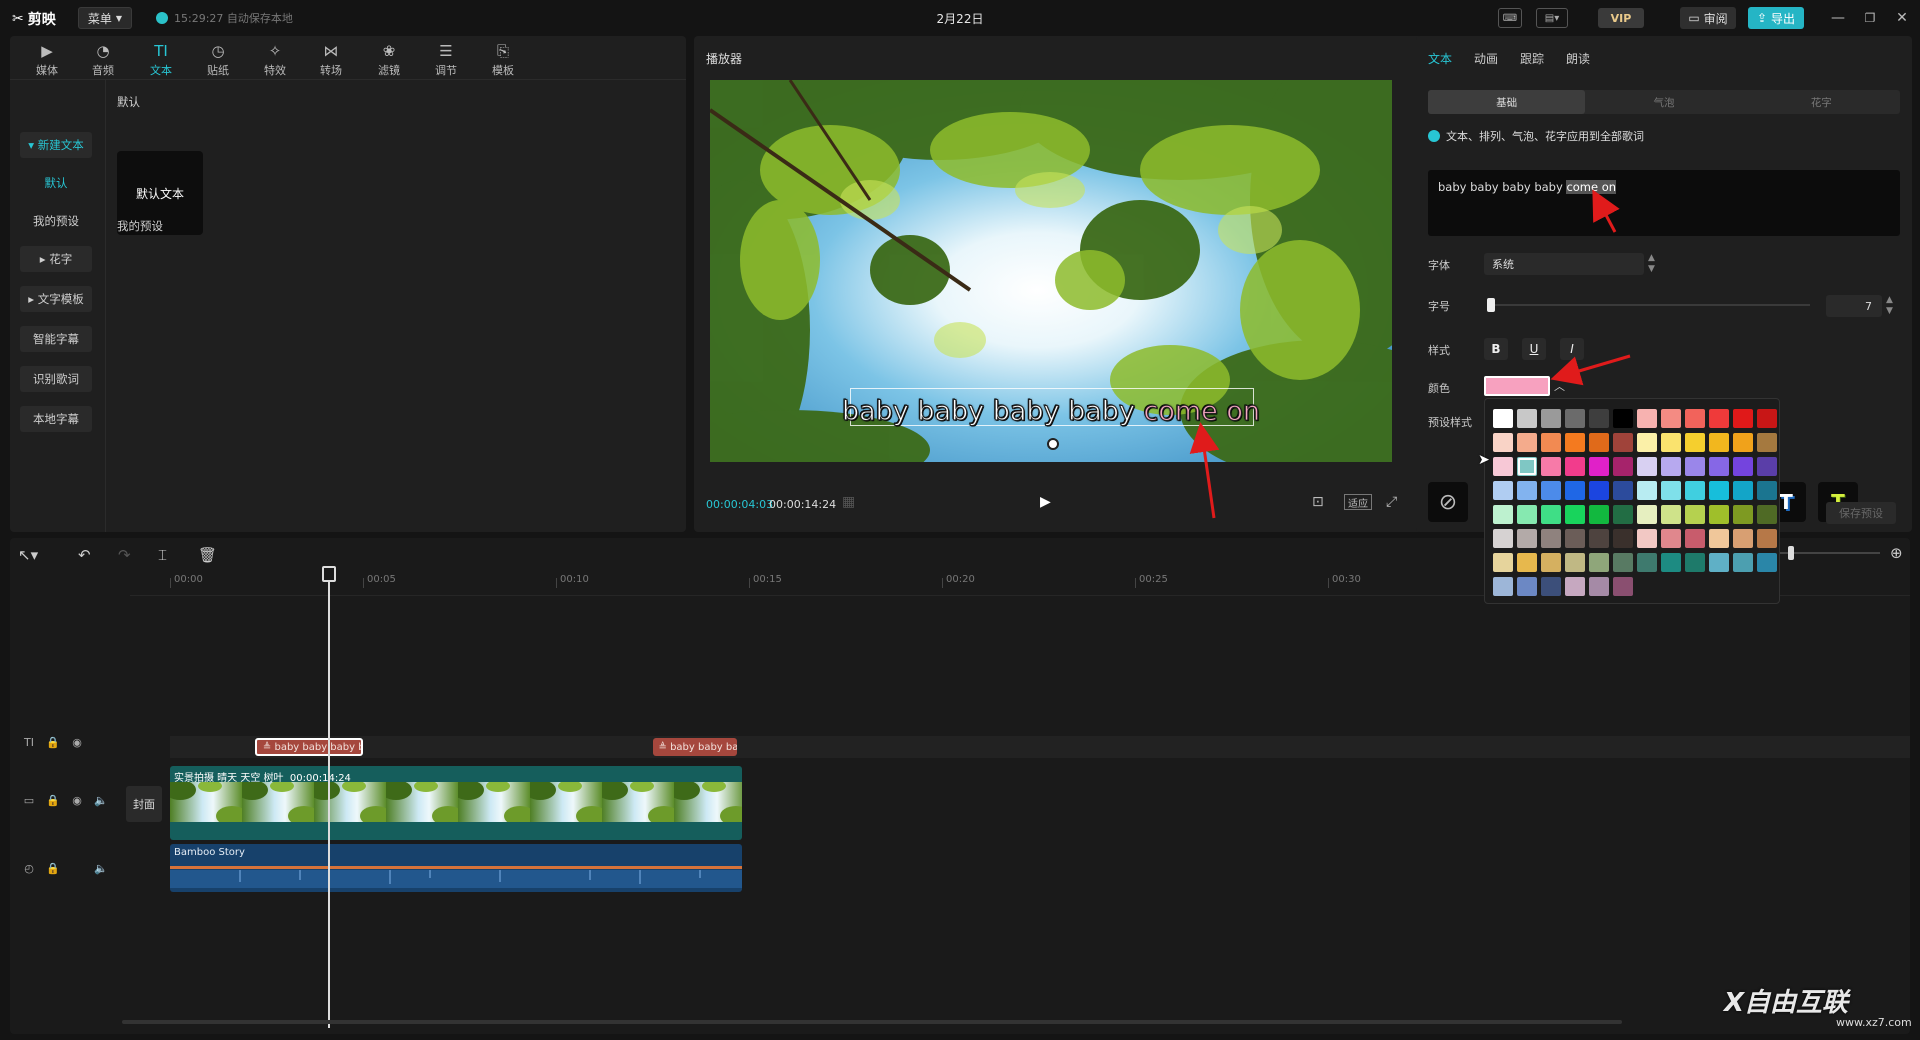 The height and width of the screenshot is (1040, 1920). Describe the element at coordinates (456, 803) in the screenshot. I see `video-clip: 实景拍摄 晴天 天空 树叶 00:00:14:24` at that location.